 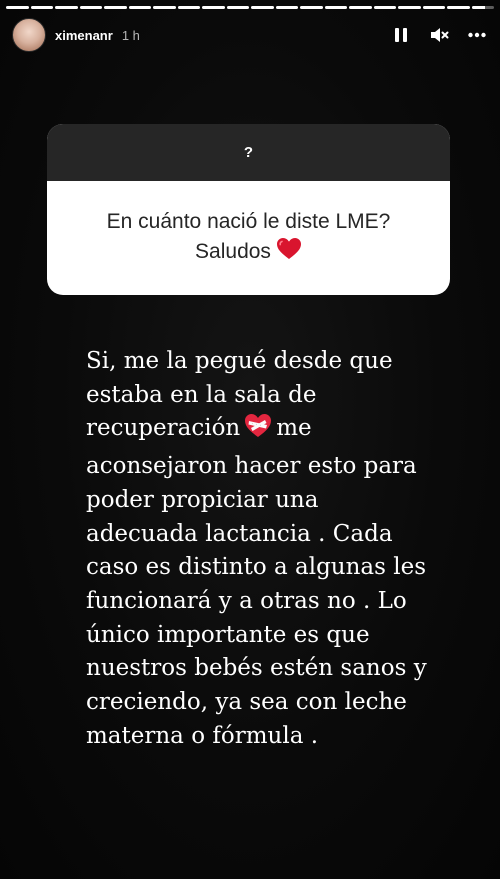 I want to click on speaker-muted-icon, so click(x=439, y=35).